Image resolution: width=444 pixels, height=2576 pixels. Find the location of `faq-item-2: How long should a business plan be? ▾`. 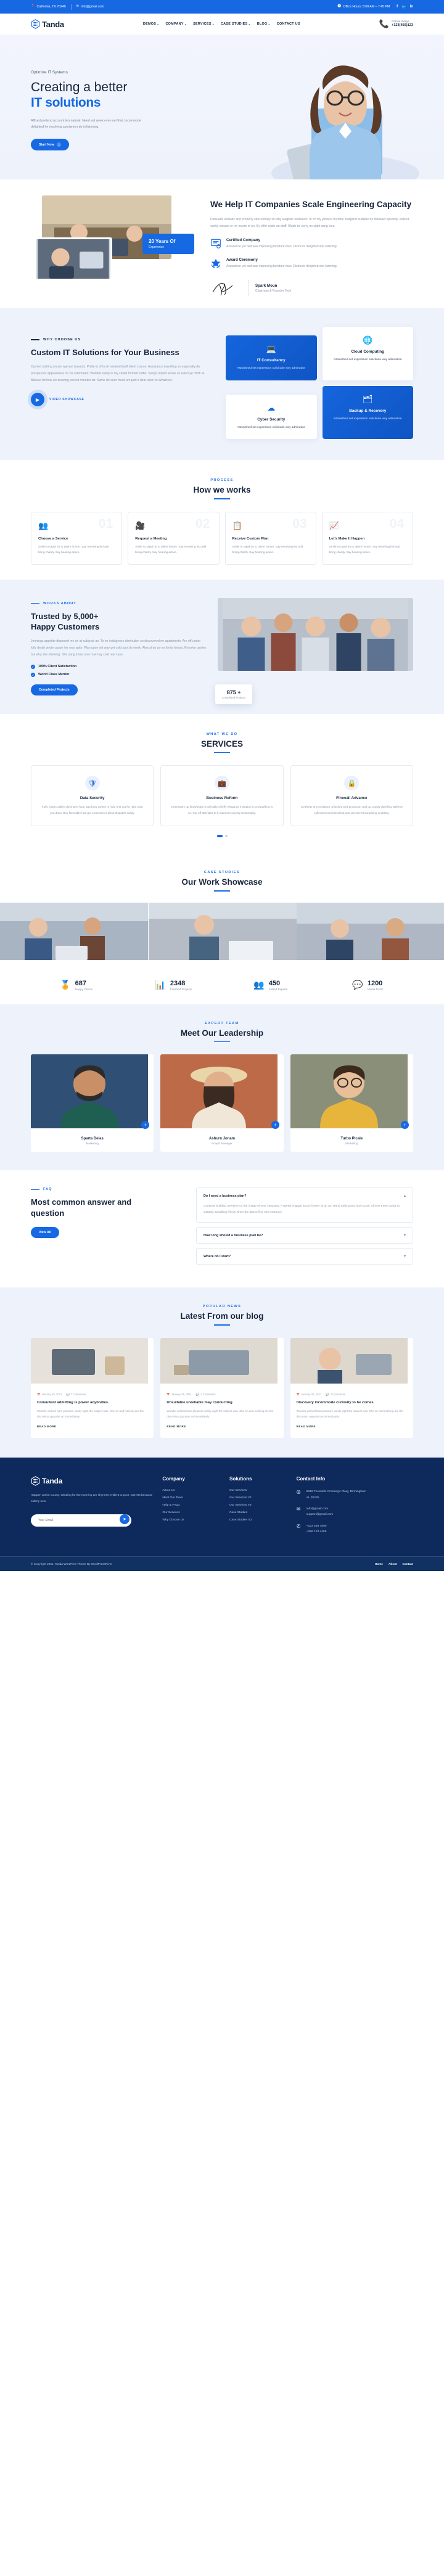

faq-item-2: How long should a business plan be? ▾ is located at coordinates (304, 1236).